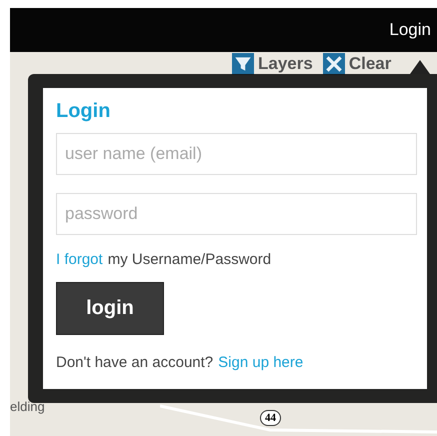 The image size is (437, 436). What do you see at coordinates (270, 418) in the screenshot?
I see `road-shield: 44` at bounding box center [270, 418].